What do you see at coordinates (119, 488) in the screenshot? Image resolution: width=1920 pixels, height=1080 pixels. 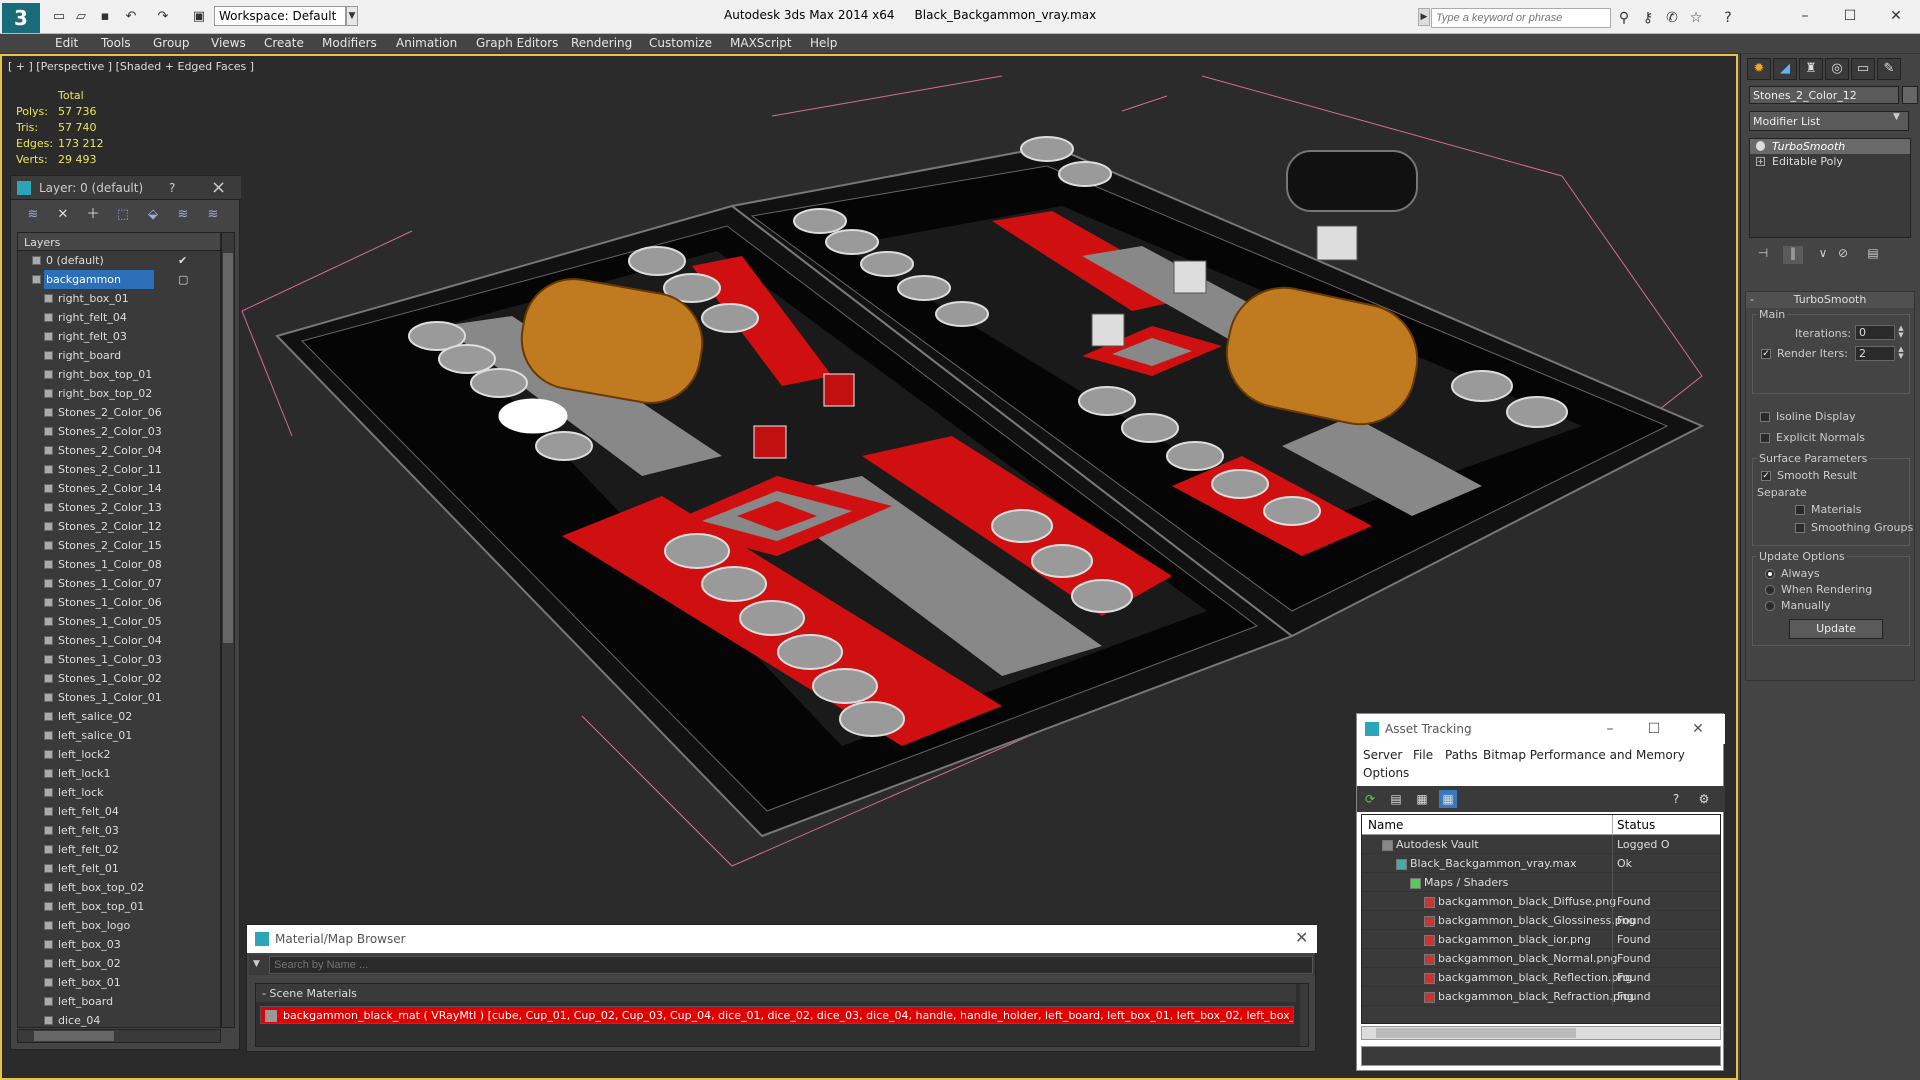 I see `layer-item: Stones_2_Color_14` at bounding box center [119, 488].